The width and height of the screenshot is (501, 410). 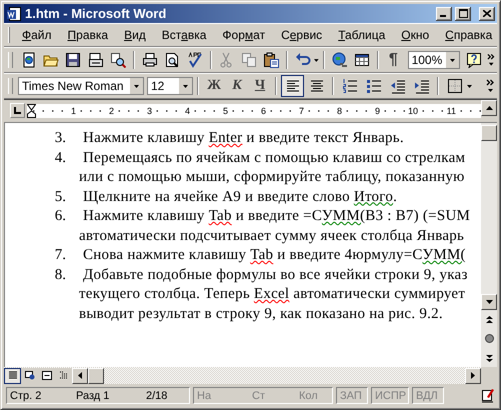 What do you see at coordinates (339, 111) in the screenshot?
I see `ruler-number: 8` at bounding box center [339, 111].